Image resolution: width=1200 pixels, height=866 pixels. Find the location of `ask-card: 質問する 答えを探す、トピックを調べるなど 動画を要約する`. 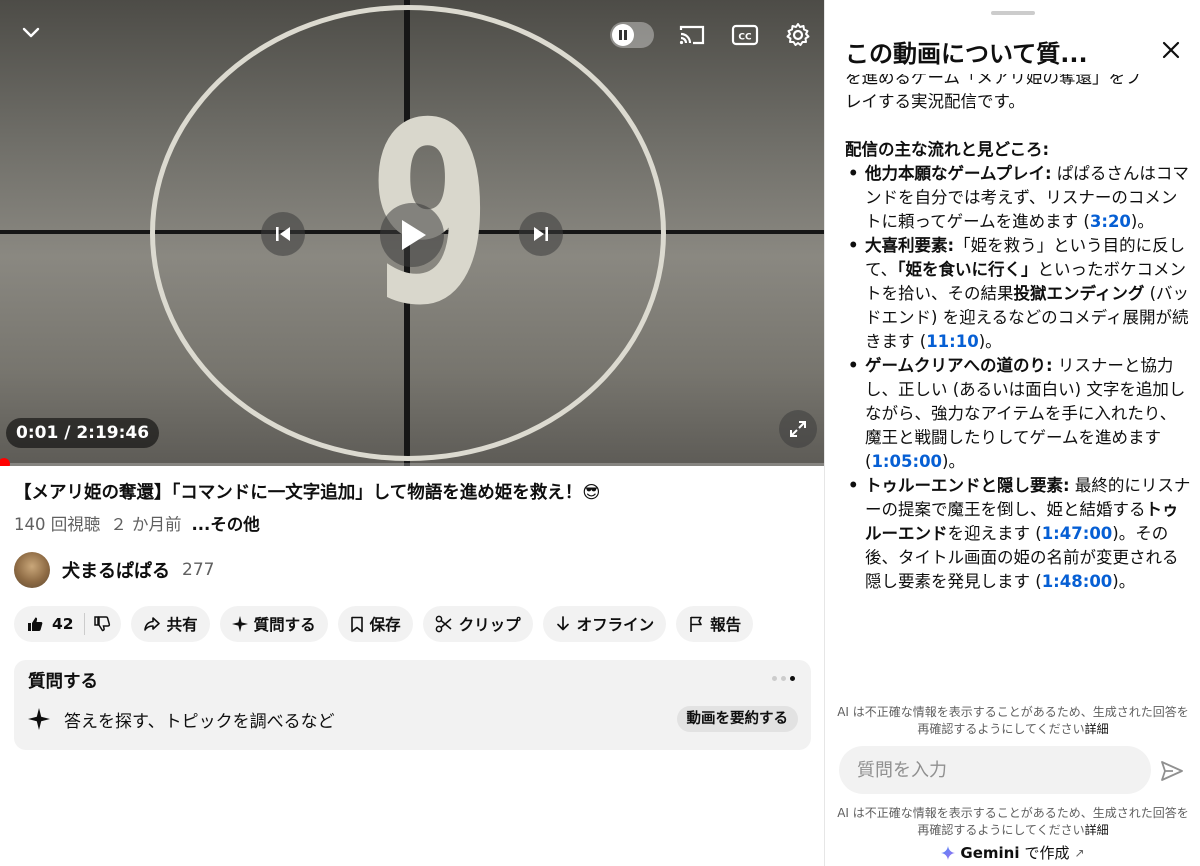

ask-card: 質問する 答えを探す、トピックを調べるなど 動画を要約する is located at coordinates (412, 705).